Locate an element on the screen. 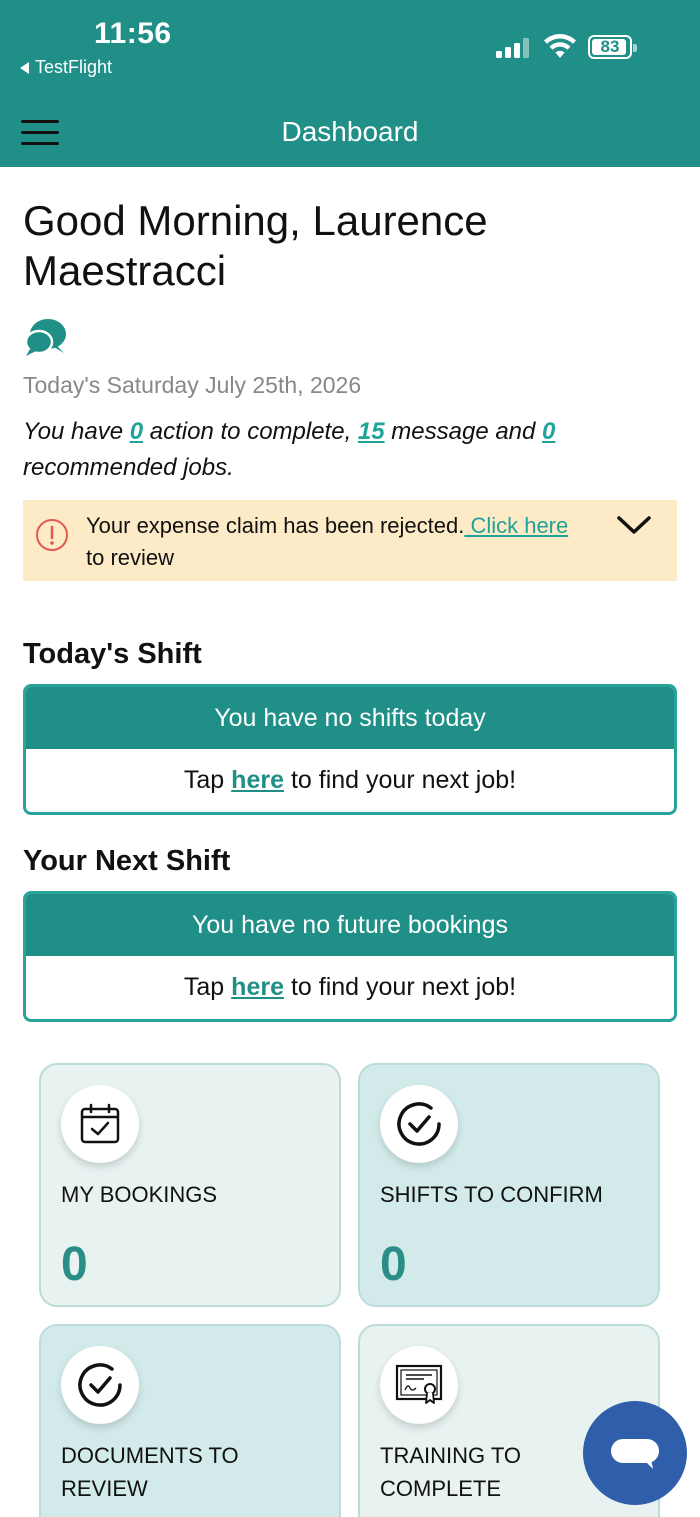 The width and height of the screenshot is (700, 1517). chat-icon is located at coordinates (635, 1454).